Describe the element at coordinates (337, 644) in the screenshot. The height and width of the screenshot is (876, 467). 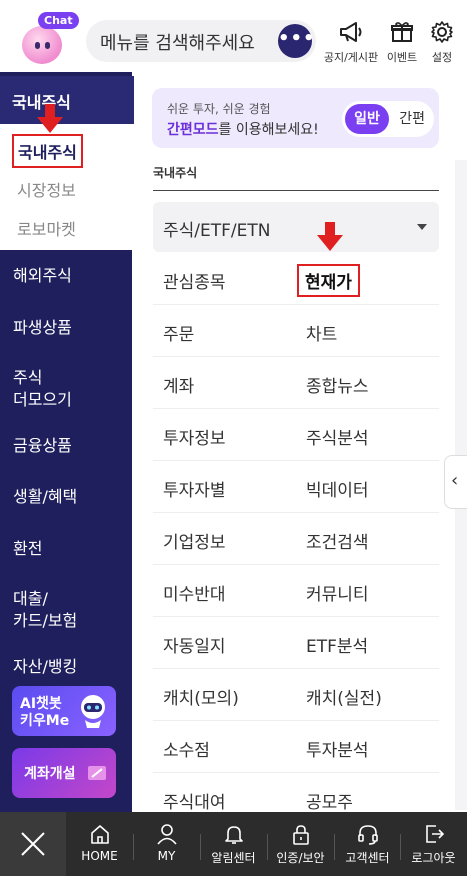
I see `menu-etf-analysis: ETF분석` at that location.